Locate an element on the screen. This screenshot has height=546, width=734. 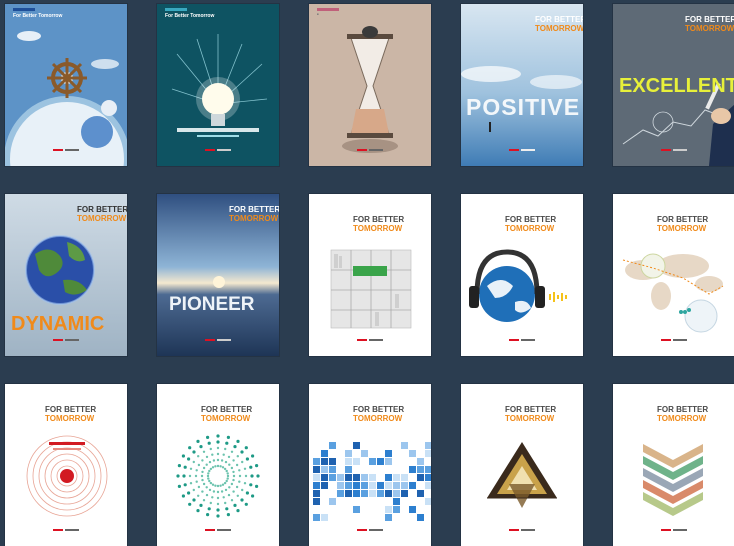
cover-word: PIONEER is located at coordinates (212, 304).